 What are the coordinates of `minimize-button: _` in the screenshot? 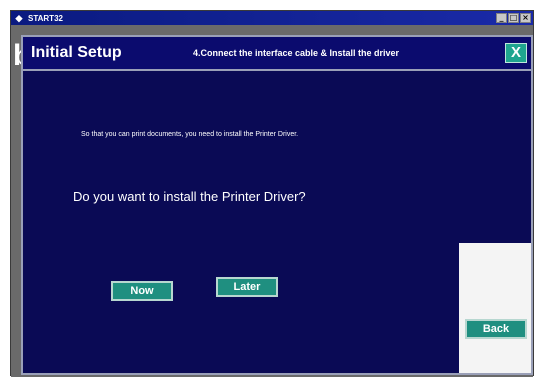 It's located at (501, 18).